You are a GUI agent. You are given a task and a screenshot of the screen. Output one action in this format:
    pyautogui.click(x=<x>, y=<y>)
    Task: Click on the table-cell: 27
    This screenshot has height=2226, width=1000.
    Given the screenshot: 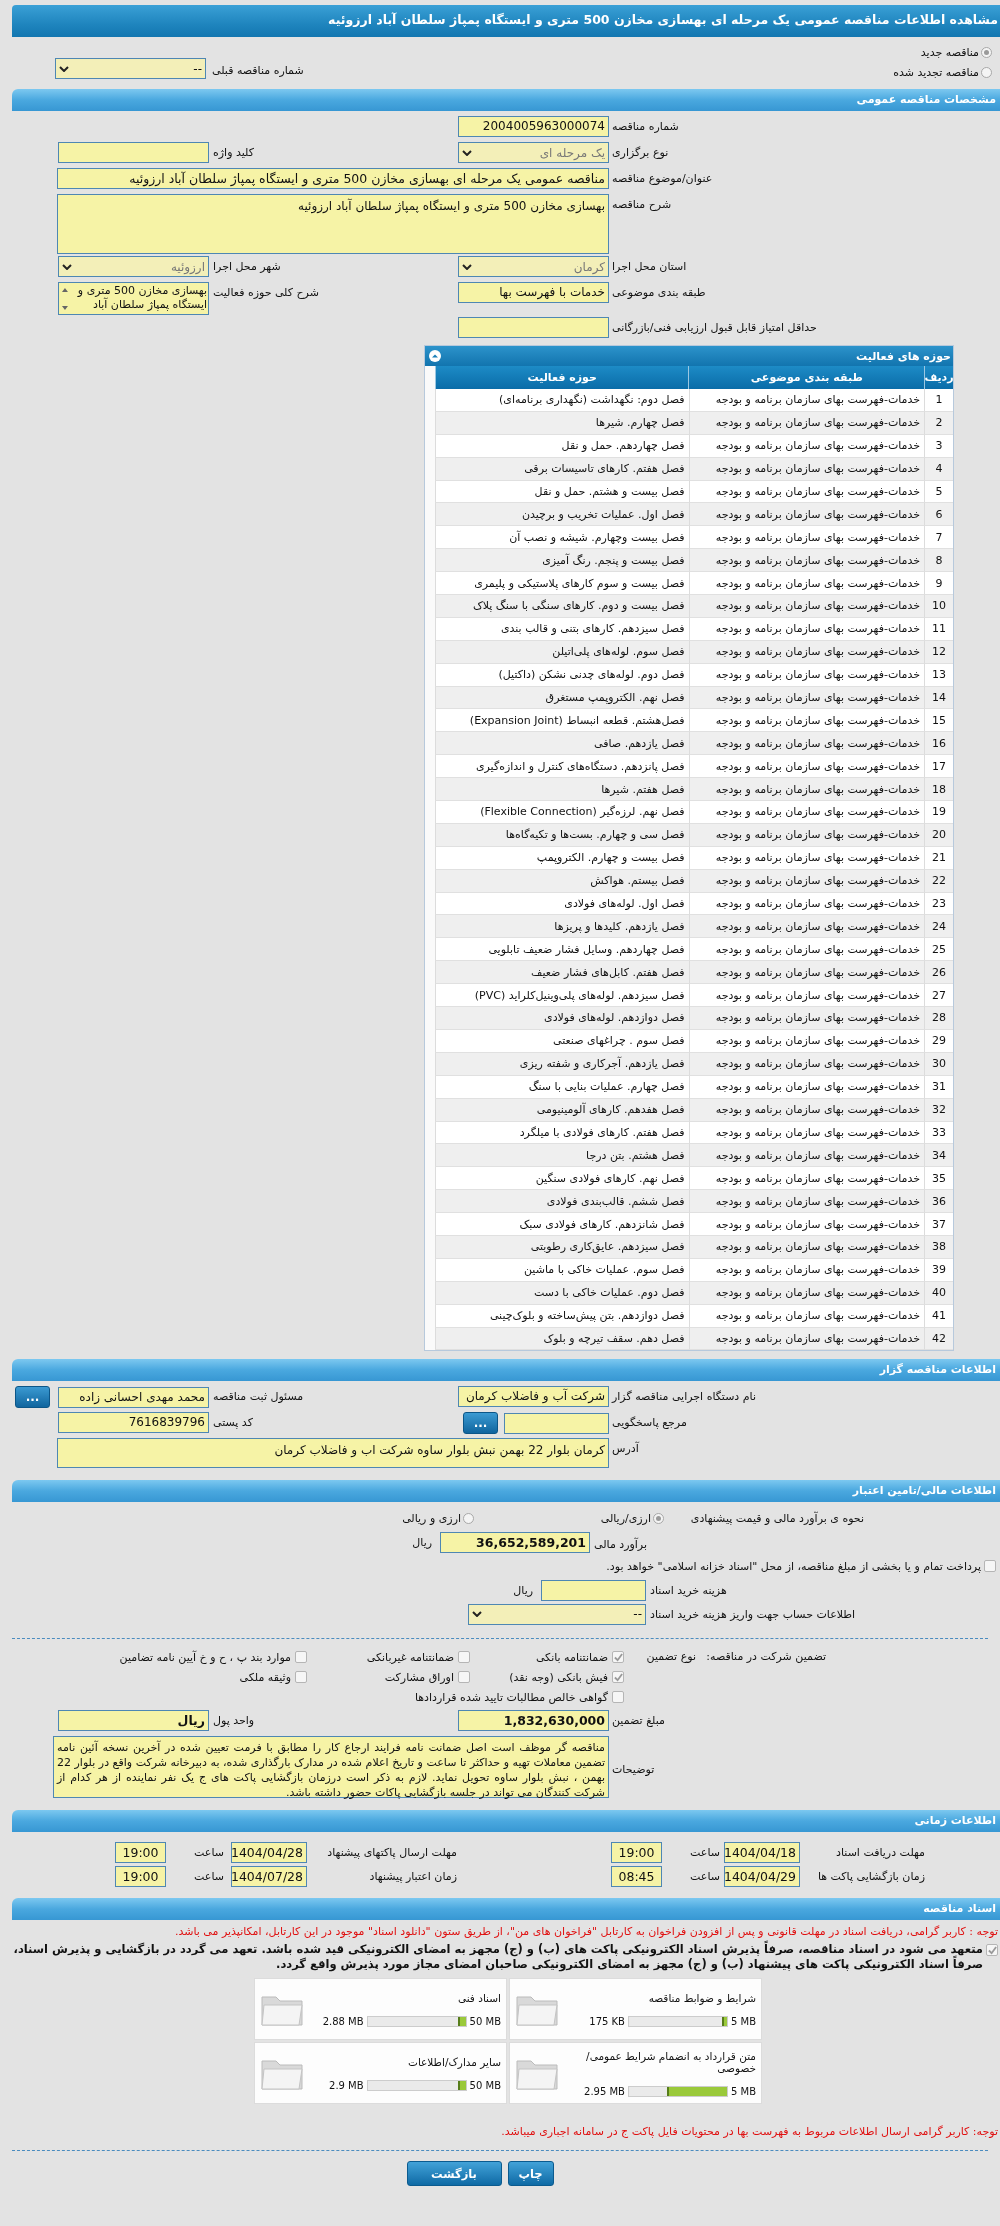 What is the action you would take?
    pyautogui.click(x=938, y=996)
    